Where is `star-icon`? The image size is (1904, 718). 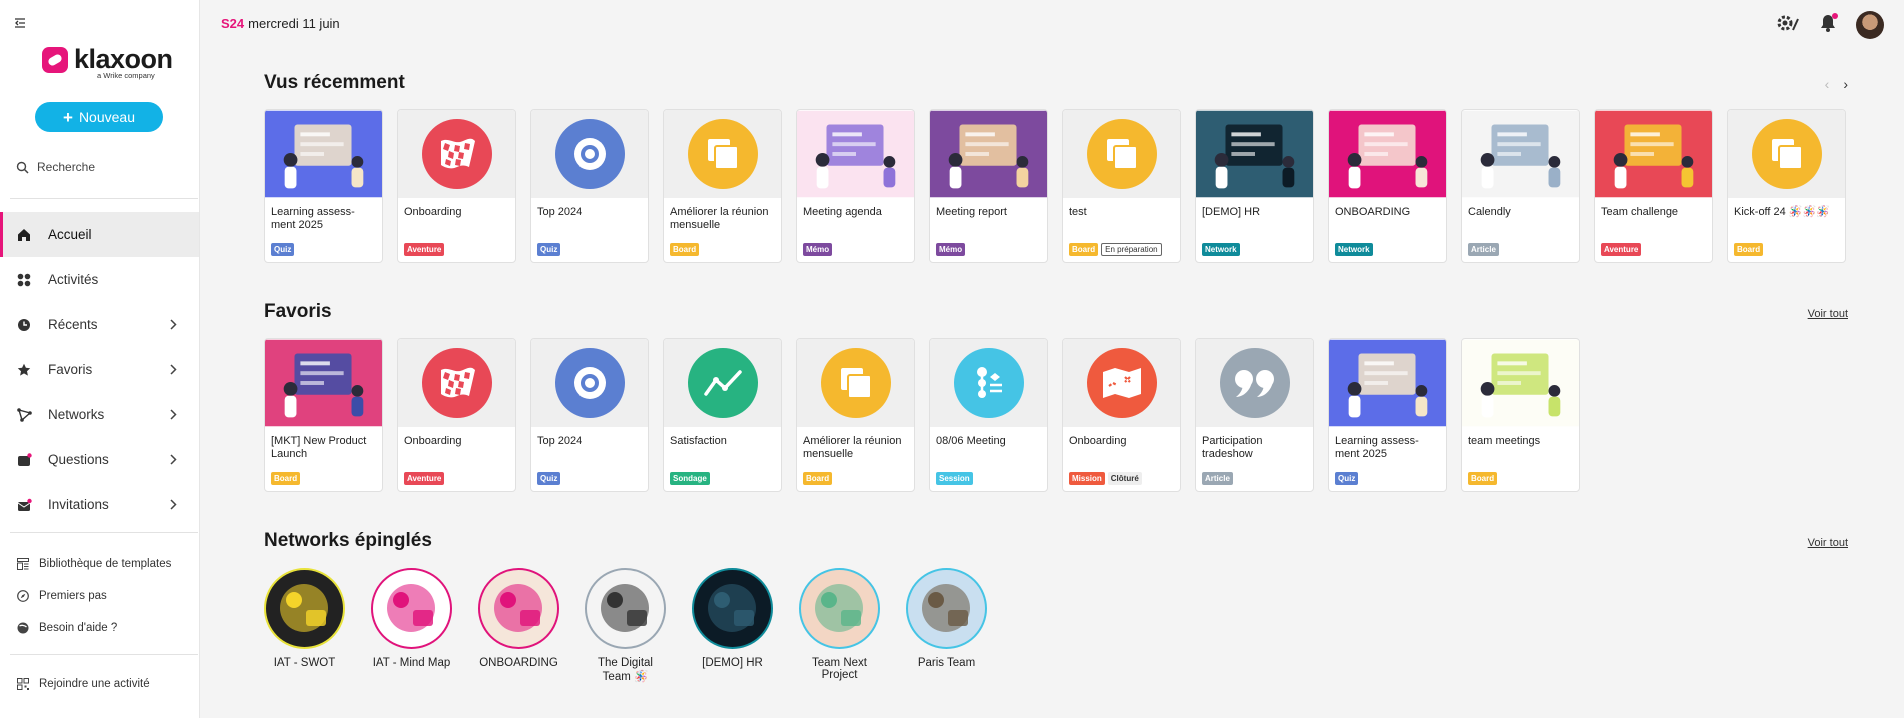
star-icon is located at coordinates (24, 370).